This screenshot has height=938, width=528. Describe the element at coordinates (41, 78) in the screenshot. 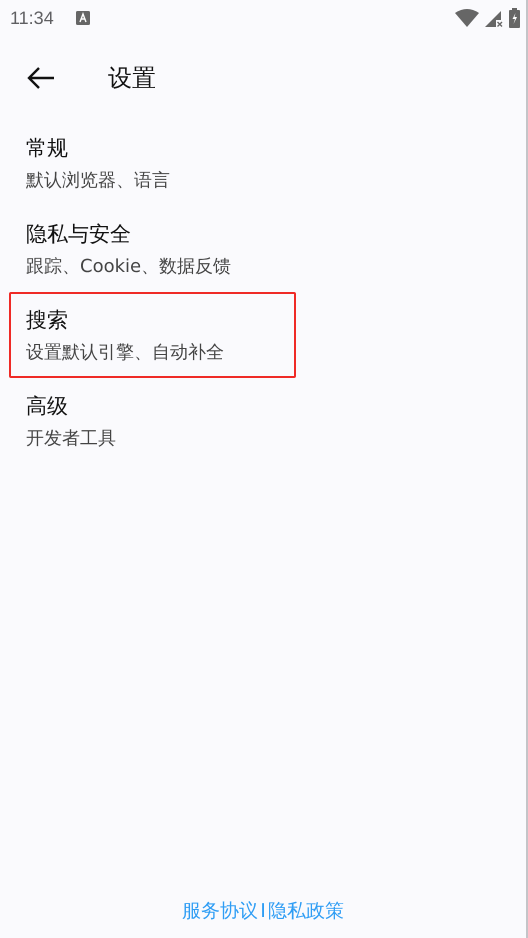

I see `back-icon` at that location.